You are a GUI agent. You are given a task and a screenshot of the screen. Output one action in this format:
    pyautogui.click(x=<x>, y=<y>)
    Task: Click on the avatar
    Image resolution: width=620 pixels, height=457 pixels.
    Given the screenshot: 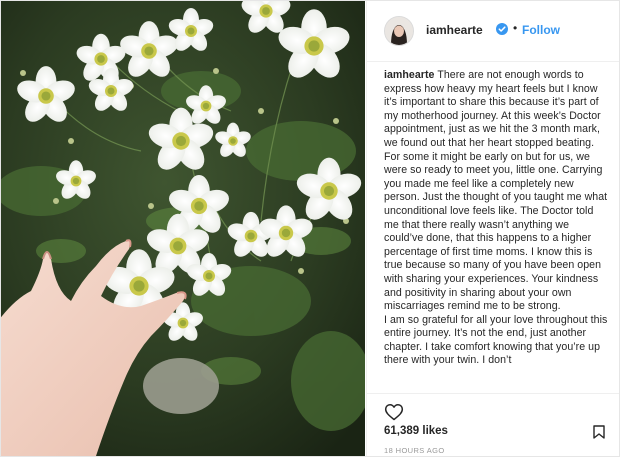 What is the action you would take?
    pyautogui.click(x=399, y=31)
    